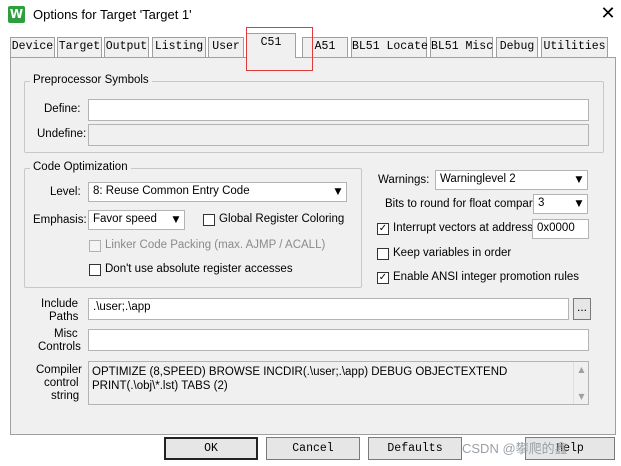  I want to click on undefine-input, so click(338, 135).